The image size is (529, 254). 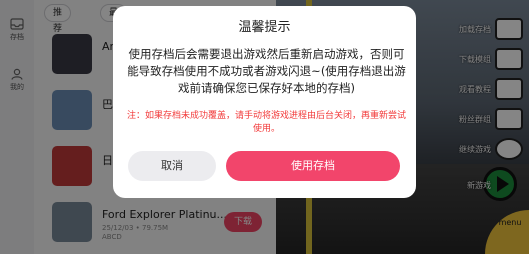 I want to click on dialog-warning-note: 注：如果存档未成功覆盖，请手动将游戏进程由后台关闭，再重新尝试使用。, so click(x=266, y=122).